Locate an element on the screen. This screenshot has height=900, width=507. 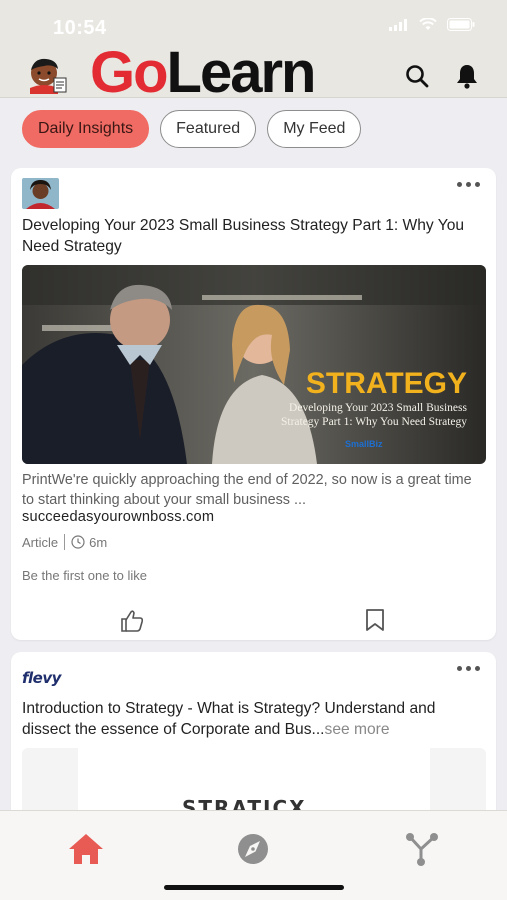
search-icon is located at coordinates (417, 76).